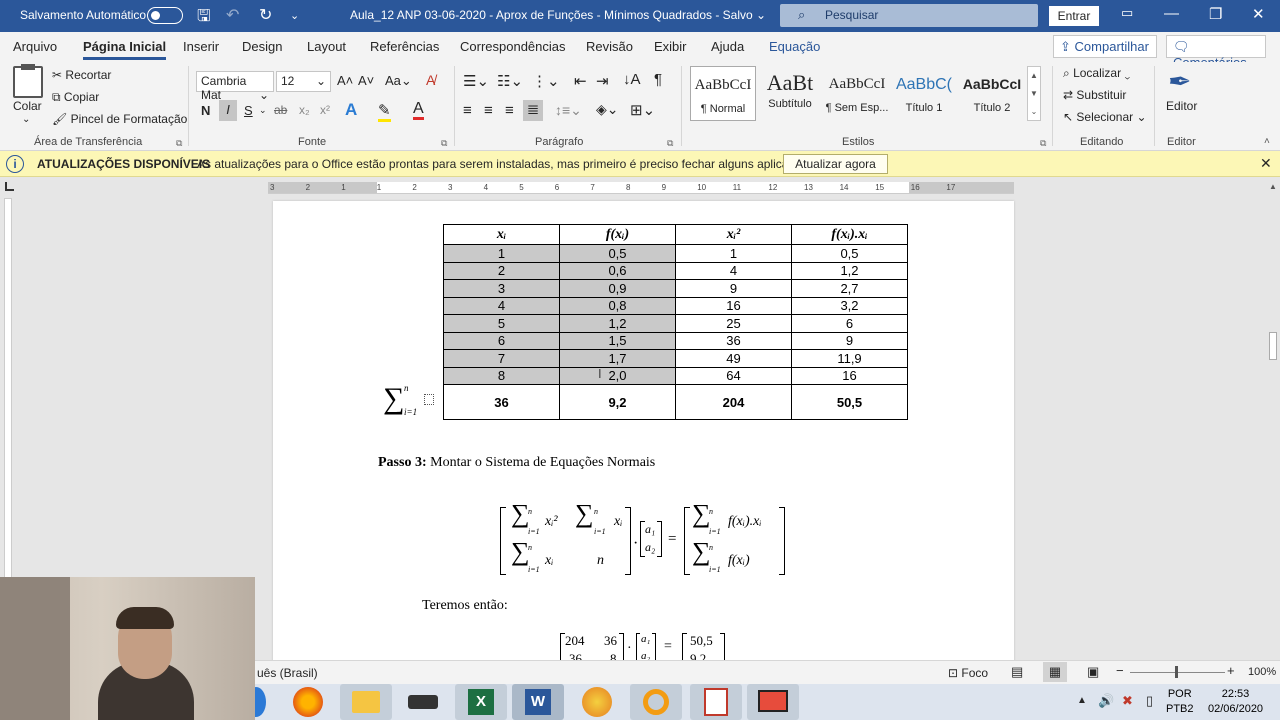 The width and height of the screenshot is (1280, 720). What do you see at coordinates (1215, 14) in the screenshot?
I see `maximize-icon: ❐` at bounding box center [1215, 14].